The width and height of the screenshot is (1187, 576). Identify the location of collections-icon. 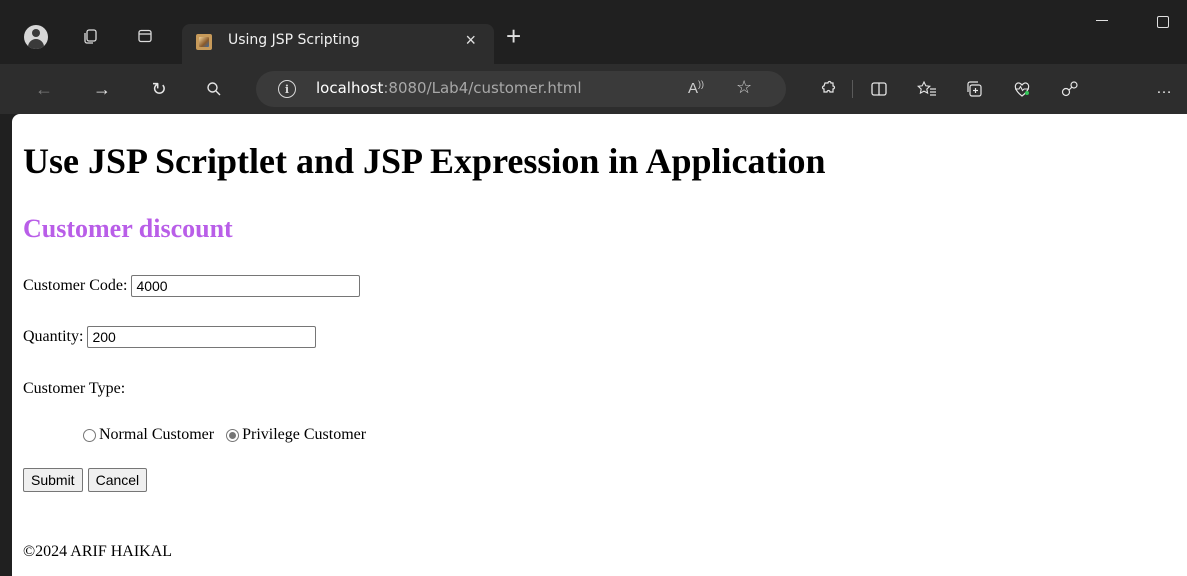
(974, 89).